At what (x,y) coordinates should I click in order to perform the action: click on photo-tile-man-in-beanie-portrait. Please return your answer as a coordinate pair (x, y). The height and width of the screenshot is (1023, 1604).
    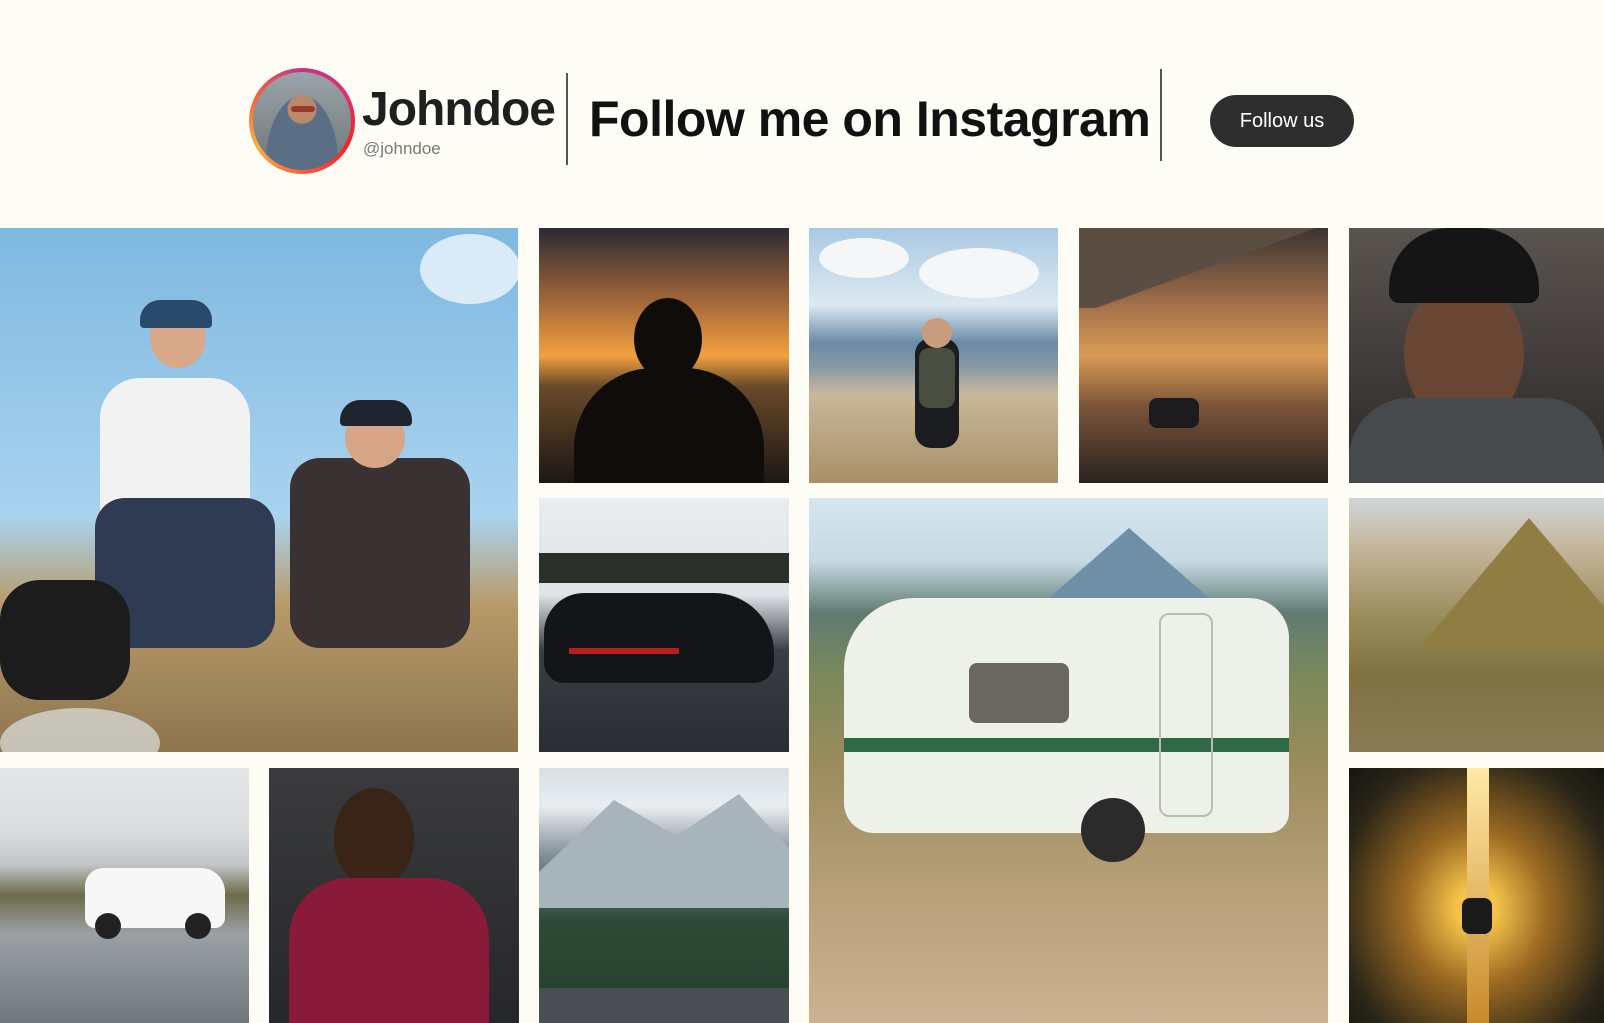
    Looking at the image, I should click on (1476, 355).